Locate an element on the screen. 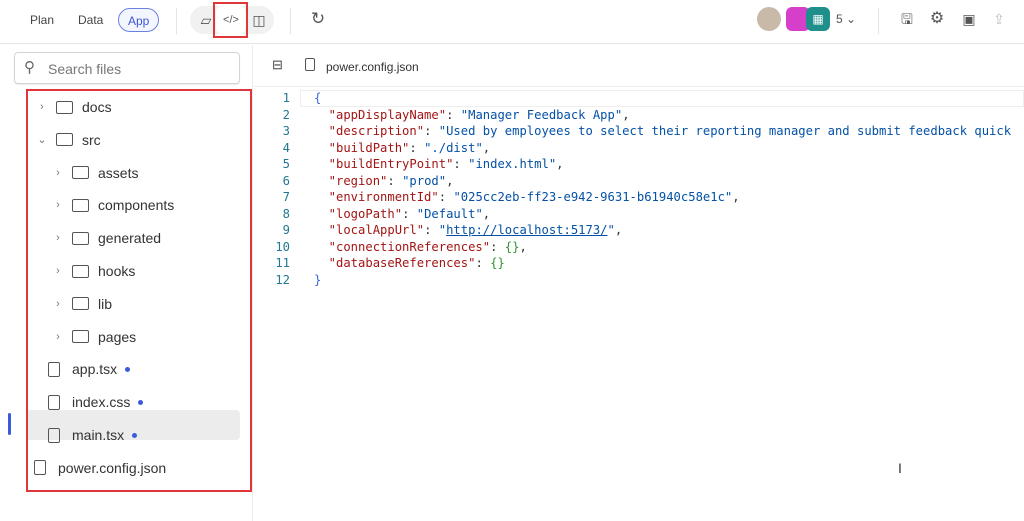 The image size is (1024, 521). tree-item-label: src is located at coordinates (91, 139).